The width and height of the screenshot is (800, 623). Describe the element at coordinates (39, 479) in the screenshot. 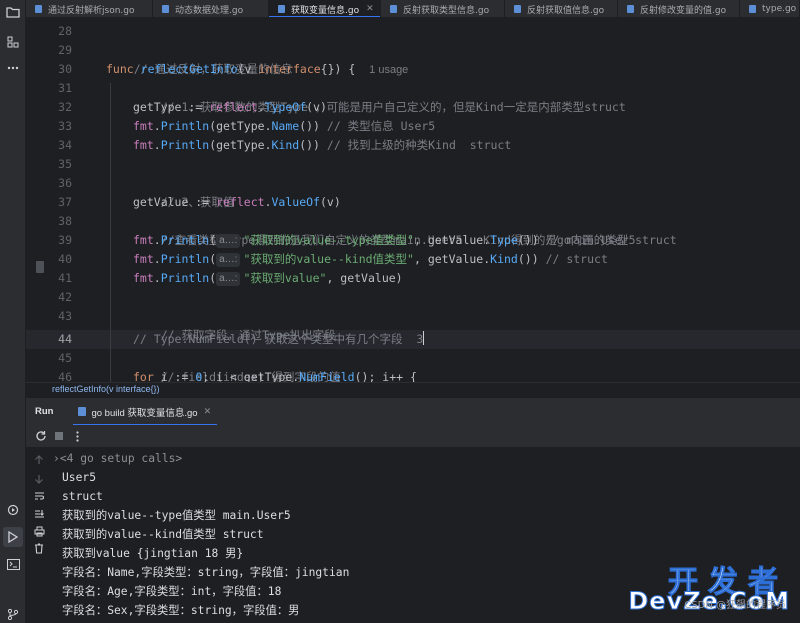

I see `arrow-down-icon` at that location.